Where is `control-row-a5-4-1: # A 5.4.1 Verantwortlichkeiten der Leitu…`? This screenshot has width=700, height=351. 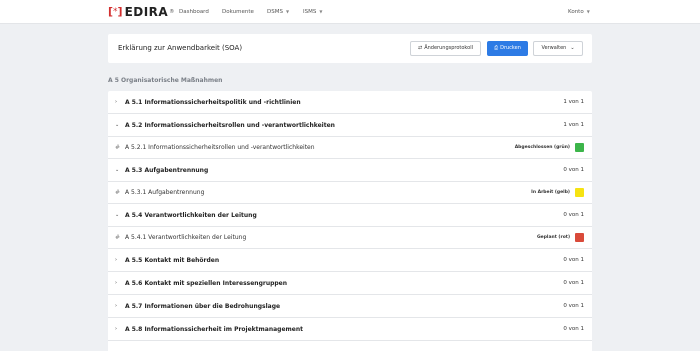 control-row-a5-4-1: # A 5.4.1 Verantwortlichkeiten der Leitu… is located at coordinates (350, 238).